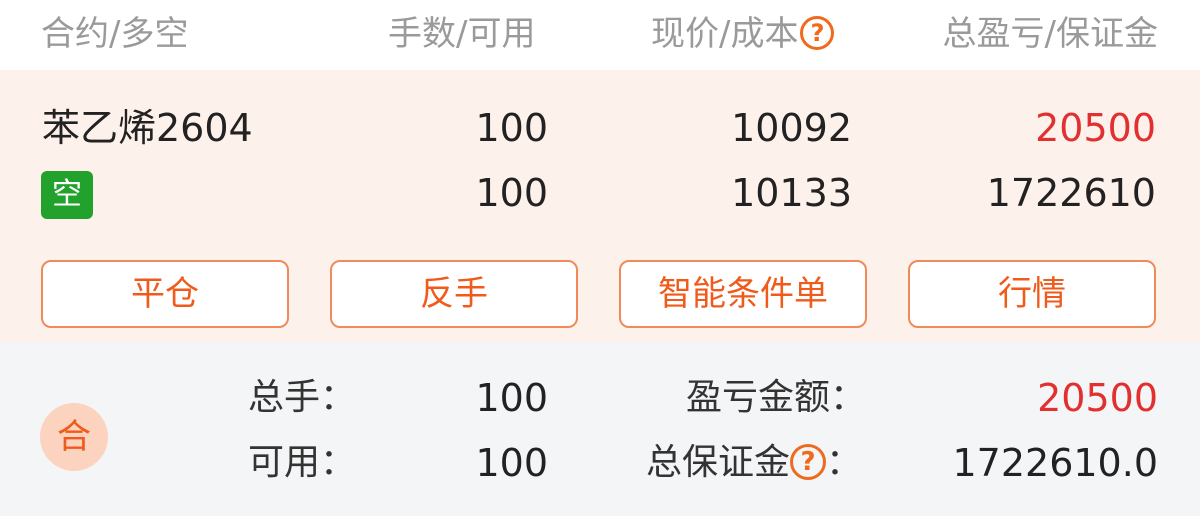  Describe the element at coordinates (302, 397) in the screenshot. I see `total-lots-label: 总手：` at that location.